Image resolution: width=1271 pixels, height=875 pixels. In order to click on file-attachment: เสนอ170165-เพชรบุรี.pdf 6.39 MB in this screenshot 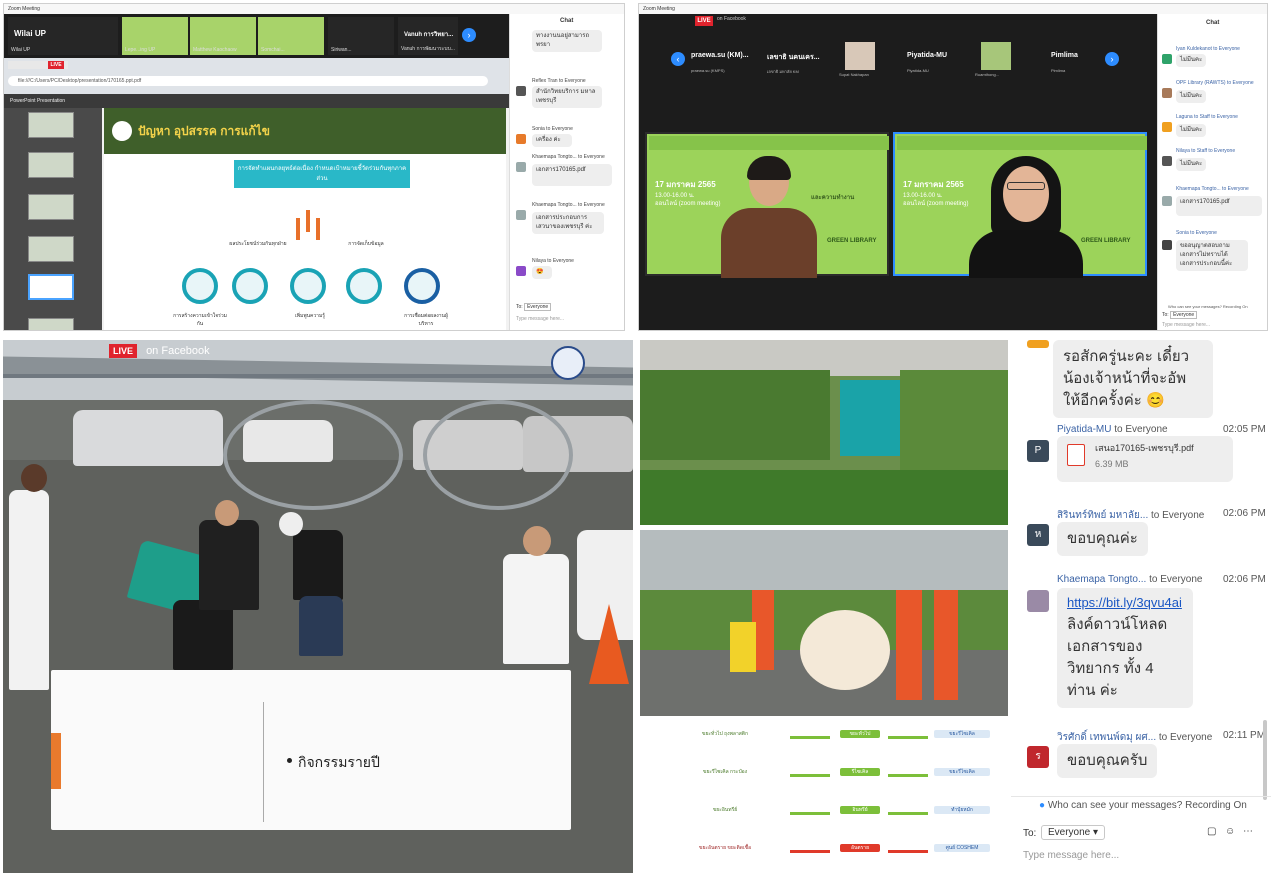, I will do `click(1145, 459)`.